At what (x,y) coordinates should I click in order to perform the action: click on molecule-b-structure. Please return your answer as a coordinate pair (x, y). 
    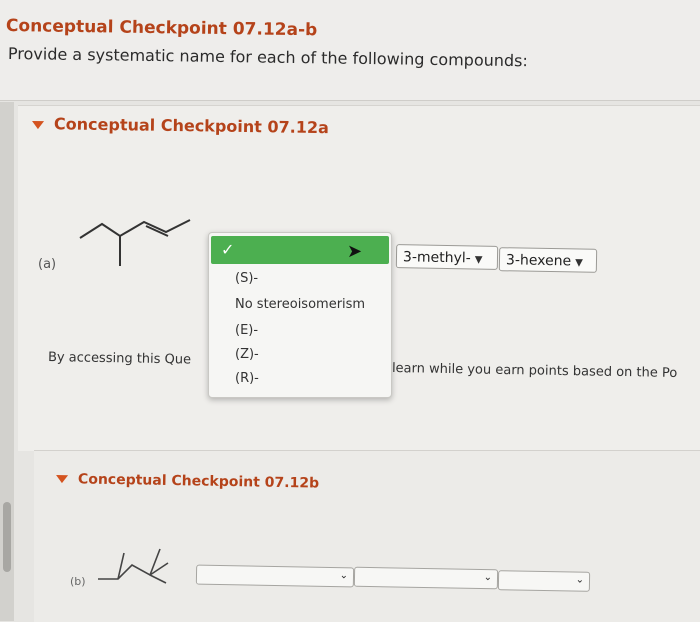
    Looking at the image, I should click on (133, 566).